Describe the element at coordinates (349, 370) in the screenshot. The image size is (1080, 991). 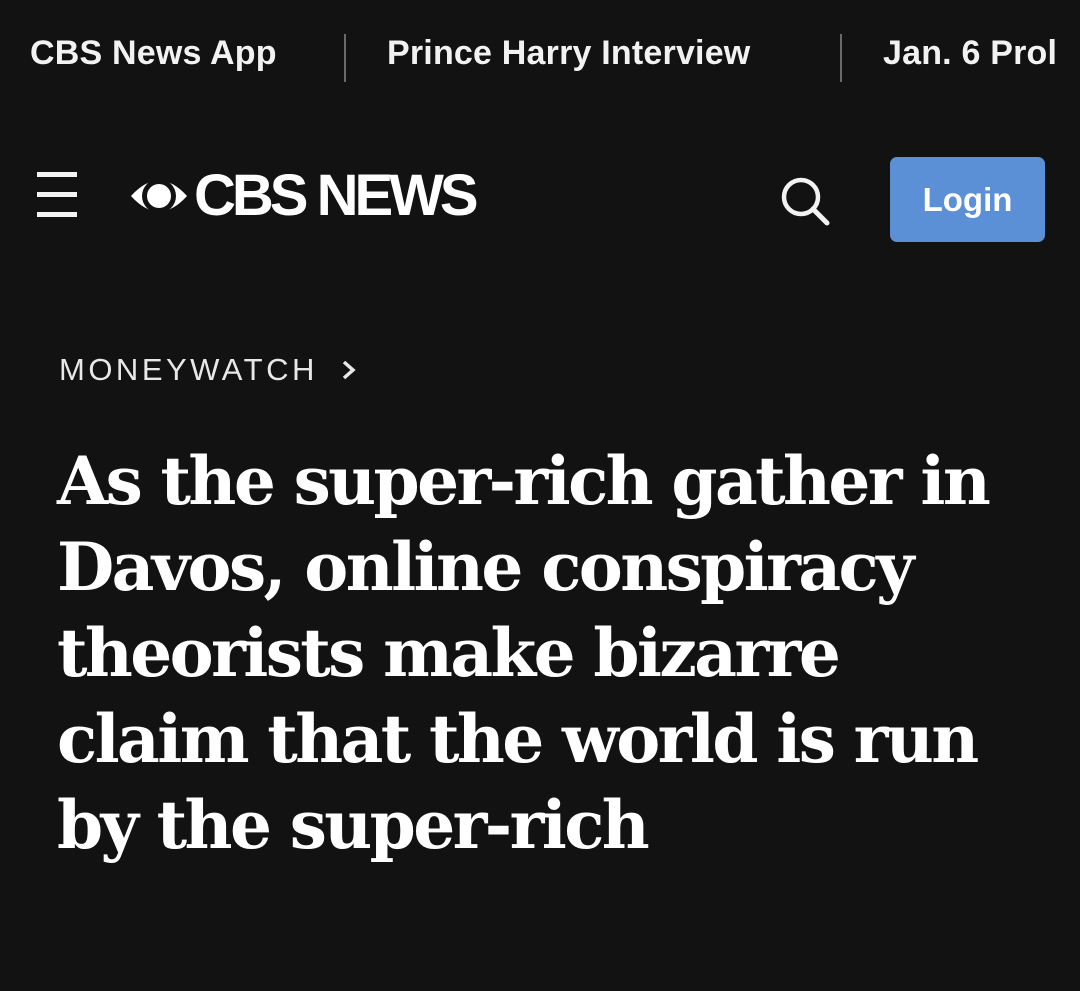
I see `chevron-right-icon` at that location.